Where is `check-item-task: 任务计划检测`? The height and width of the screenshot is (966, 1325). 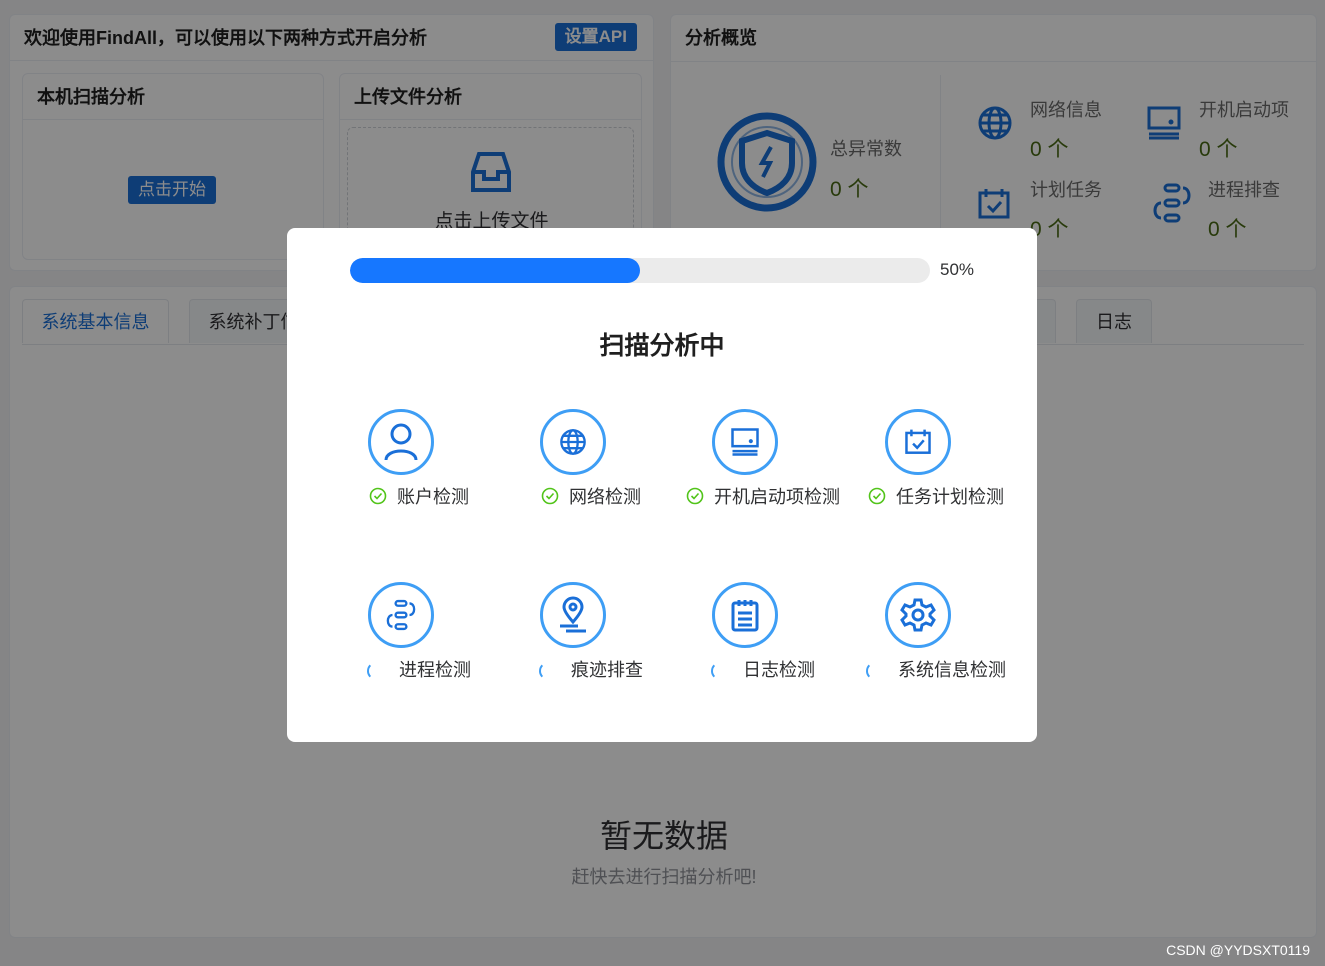 check-item-task: 任务计划检测 is located at coordinates (936, 464).